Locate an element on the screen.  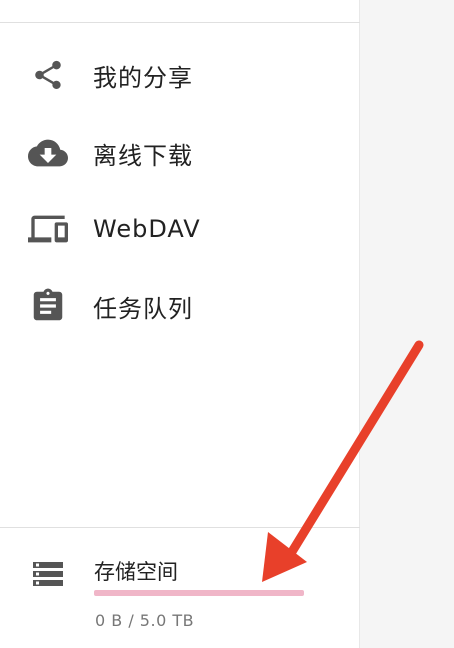
sidebar-item-label: 任务队列 is located at coordinates (143, 308).